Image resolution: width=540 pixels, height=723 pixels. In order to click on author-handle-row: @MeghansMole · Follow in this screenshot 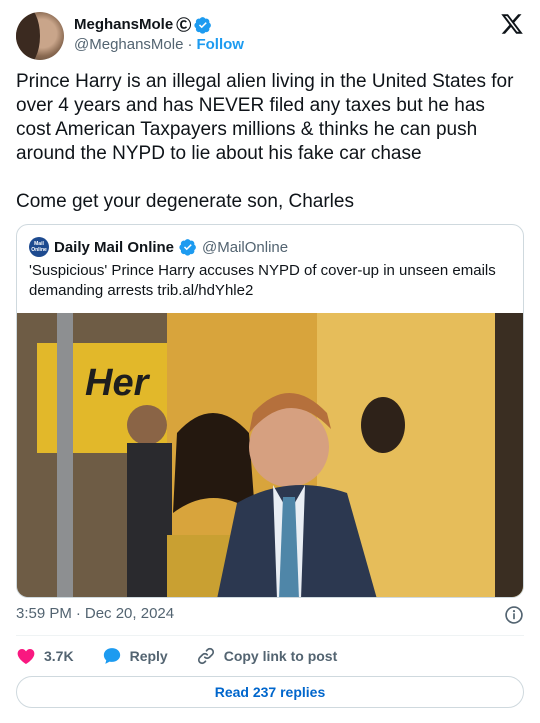, I will do `click(159, 44)`.